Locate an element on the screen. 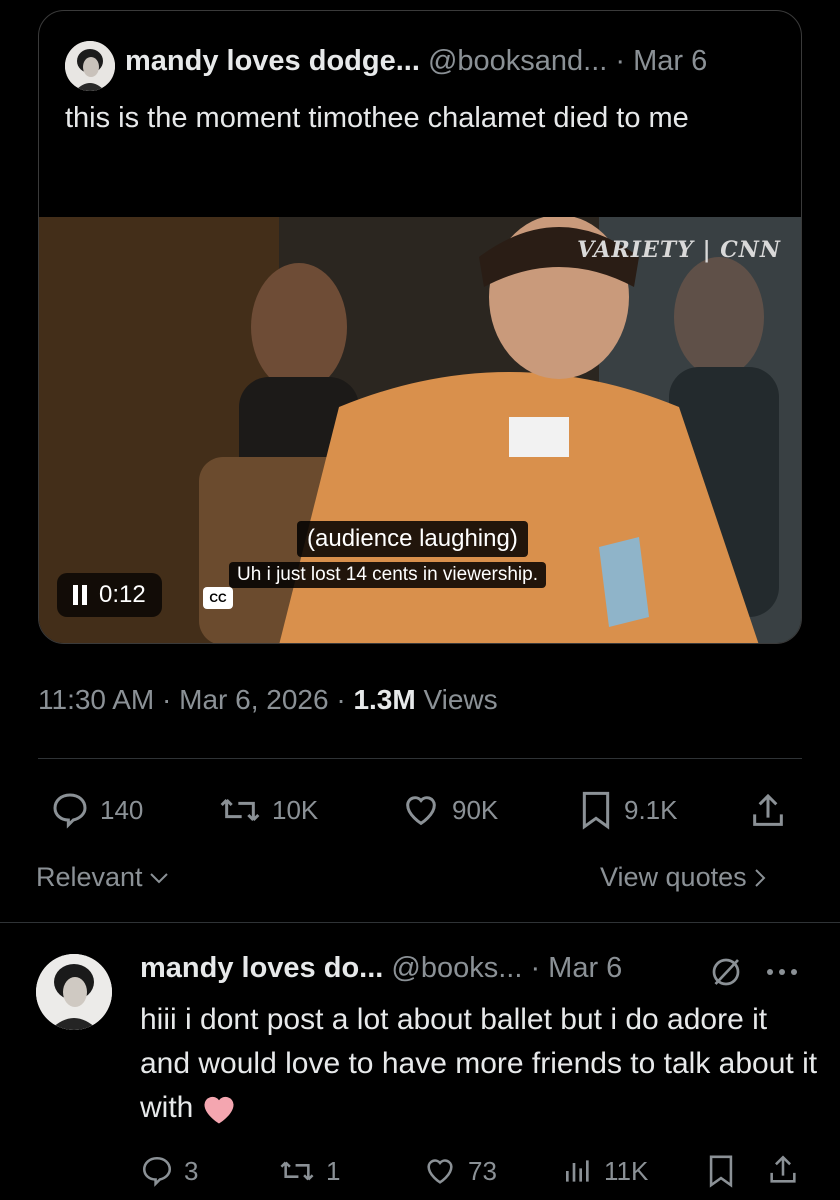 The height and width of the screenshot is (1200, 840). reply-share-action is located at coordinates (783, 1170).